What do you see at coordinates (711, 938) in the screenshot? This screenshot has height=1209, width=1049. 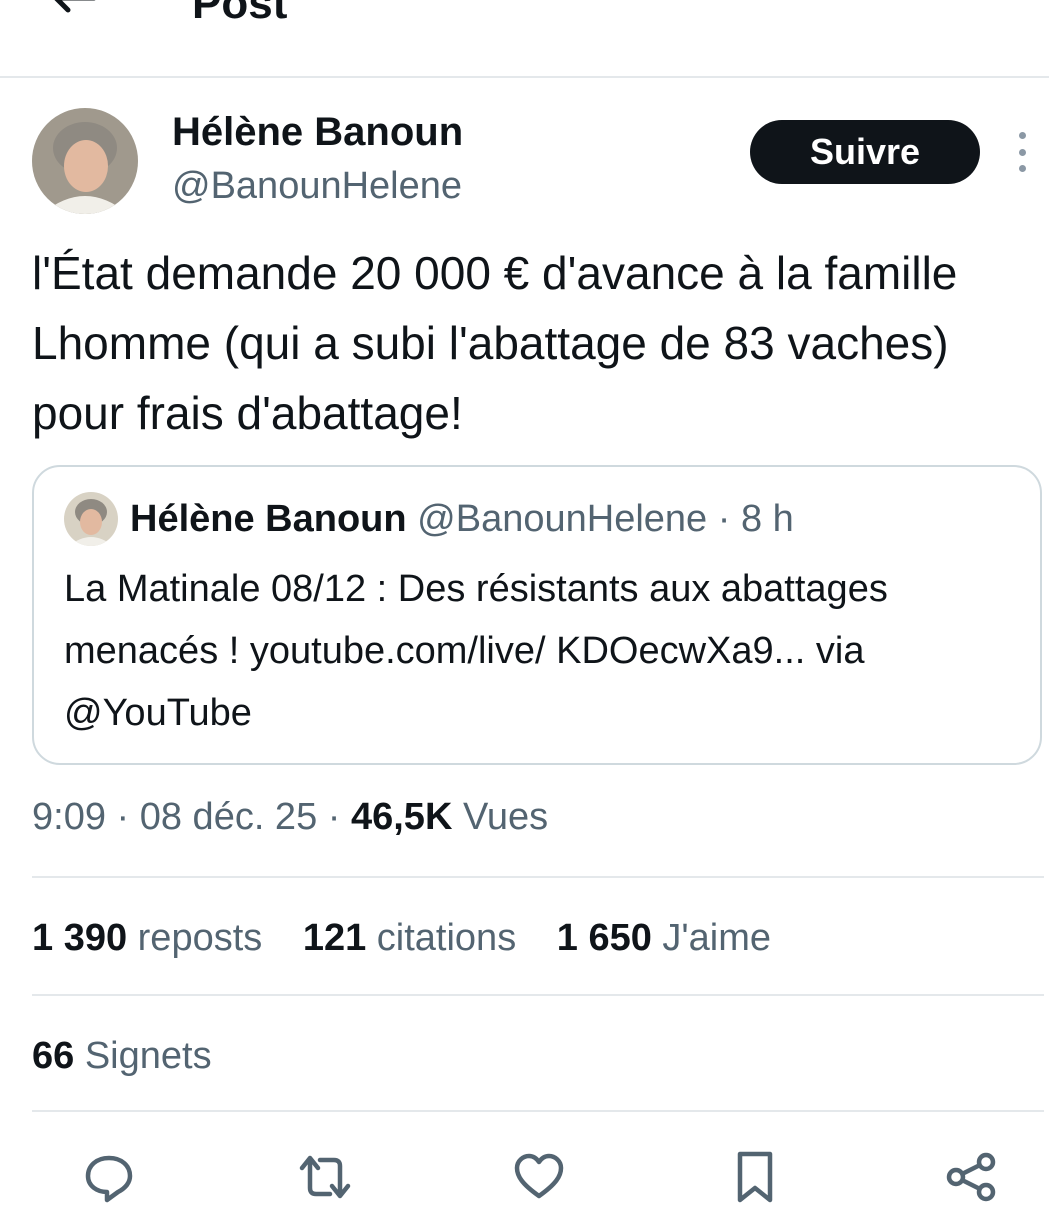 I see `likes-label: J'aime` at bounding box center [711, 938].